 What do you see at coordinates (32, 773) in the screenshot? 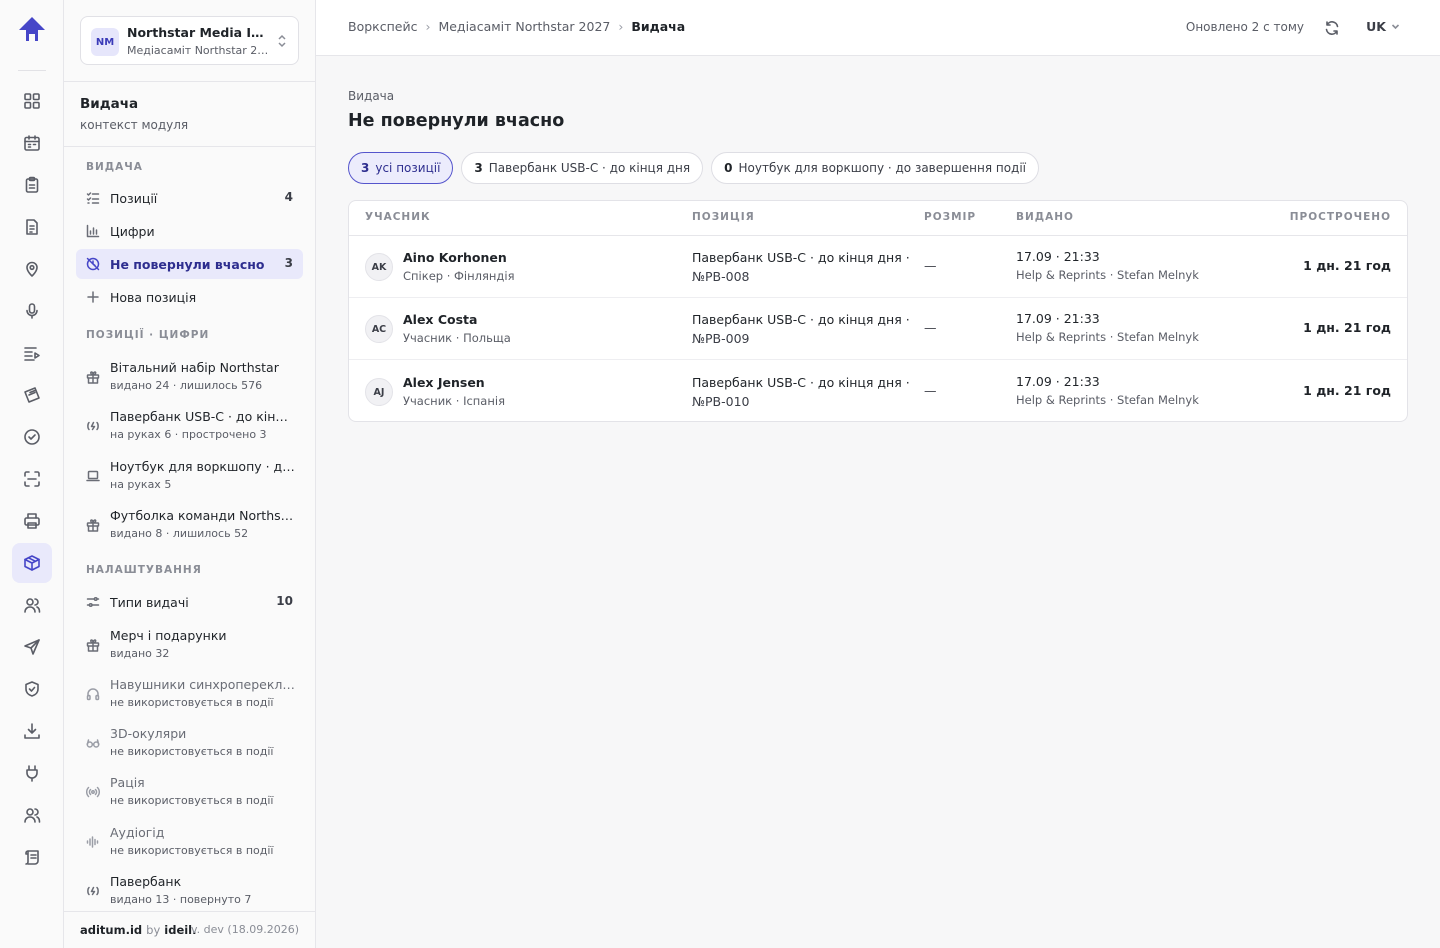
I see `plug-icon` at bounding box center [32, 773].